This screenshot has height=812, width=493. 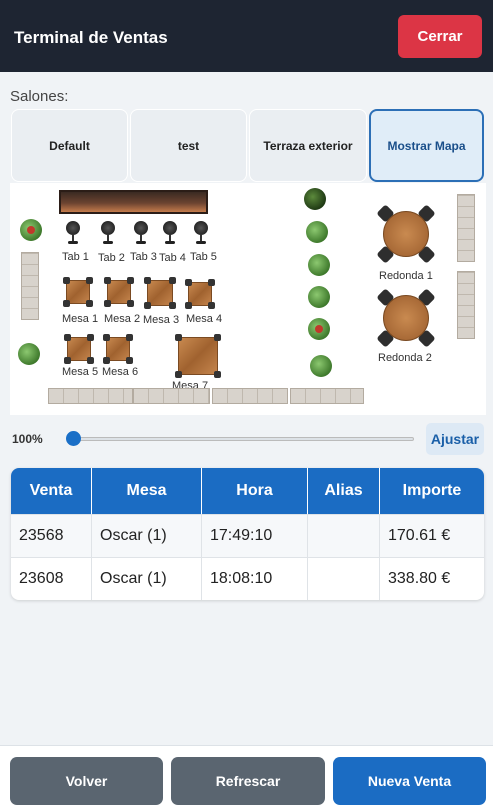 I want to click on column-header-venta: Venta, so click(x=51, y=491).